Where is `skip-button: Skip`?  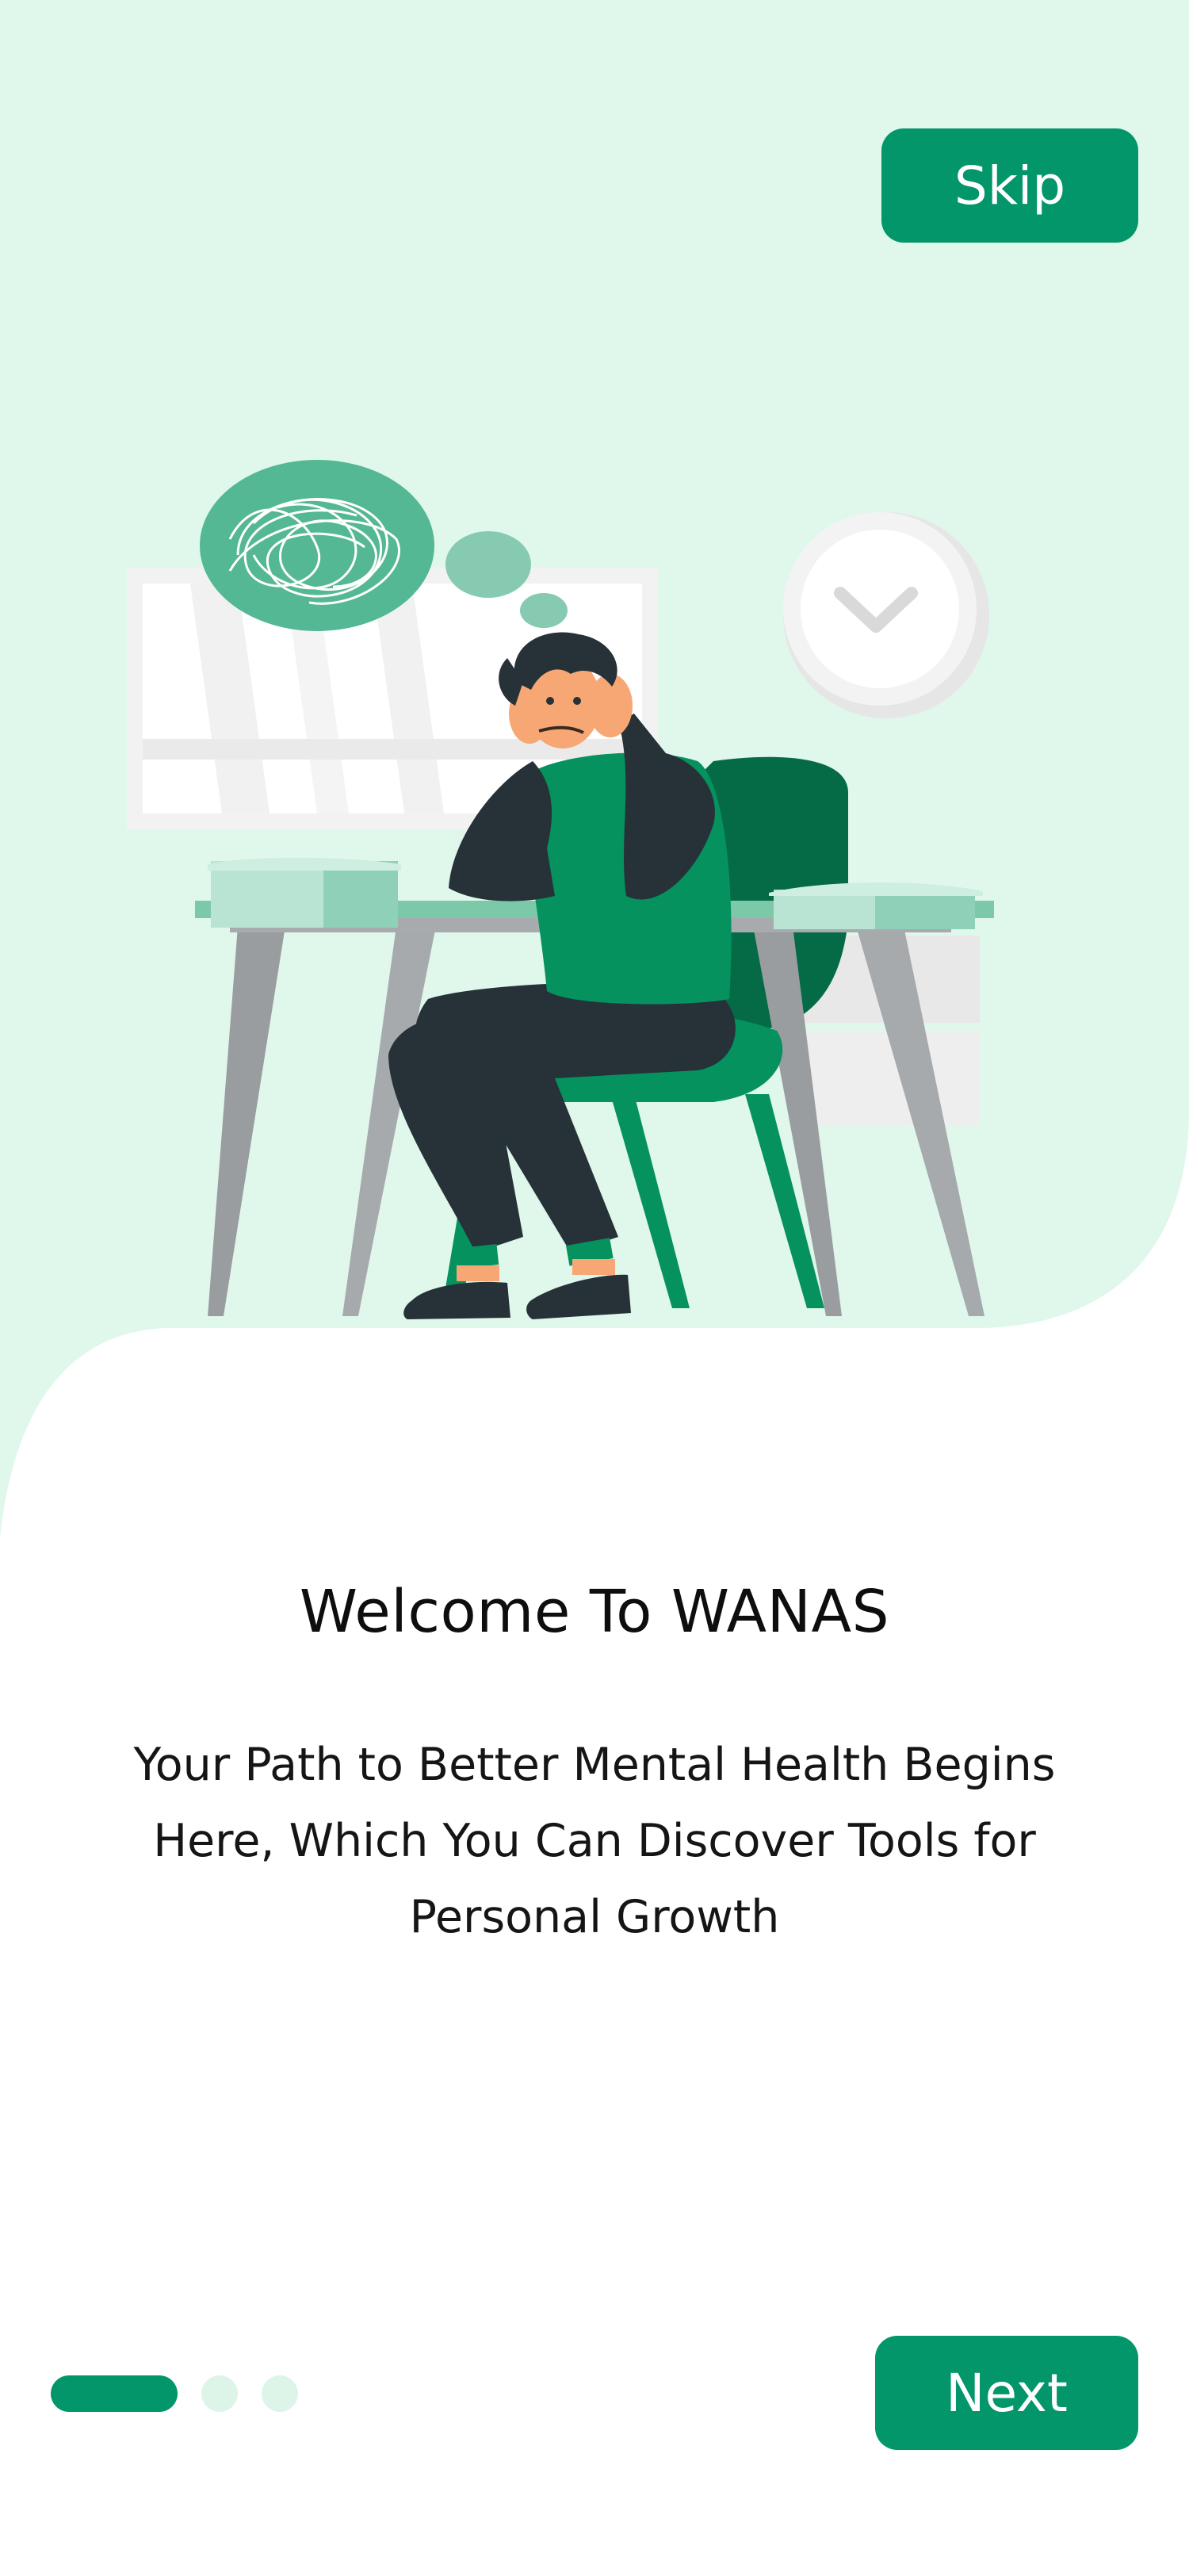
skip-button: Skip is located at coordinates (1009, 185).